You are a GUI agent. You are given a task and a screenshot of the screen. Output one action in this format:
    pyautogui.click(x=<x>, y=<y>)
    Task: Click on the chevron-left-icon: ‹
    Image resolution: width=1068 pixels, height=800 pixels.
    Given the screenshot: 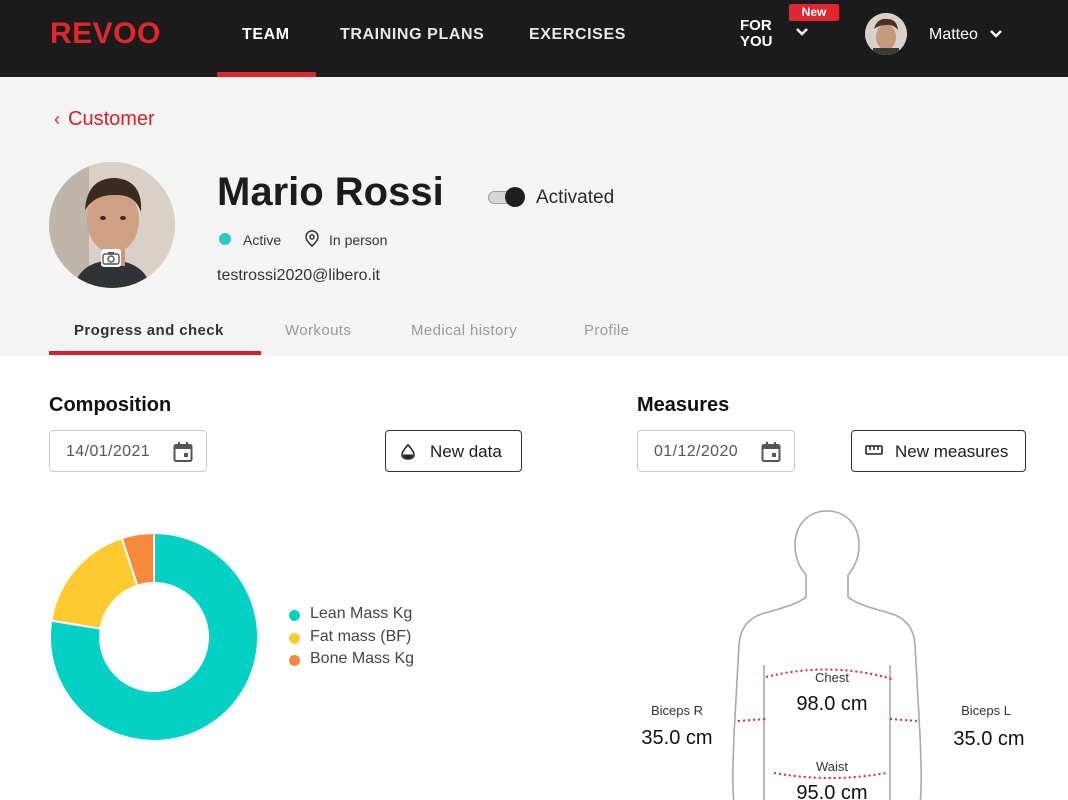 What is the action you would take?
    pyautogui.click(x=57, y=119)
    